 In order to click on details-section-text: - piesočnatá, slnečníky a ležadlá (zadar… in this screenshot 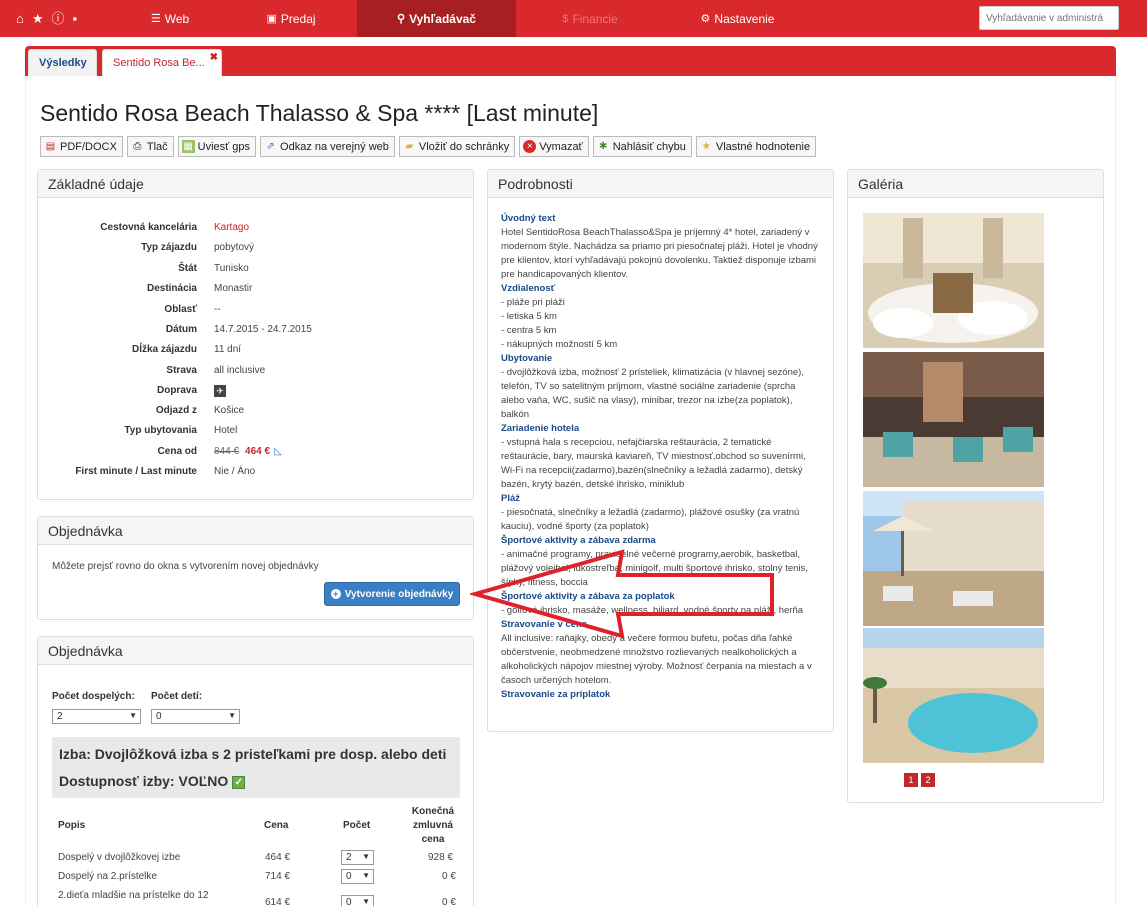, I will do `click(650, 519)`.